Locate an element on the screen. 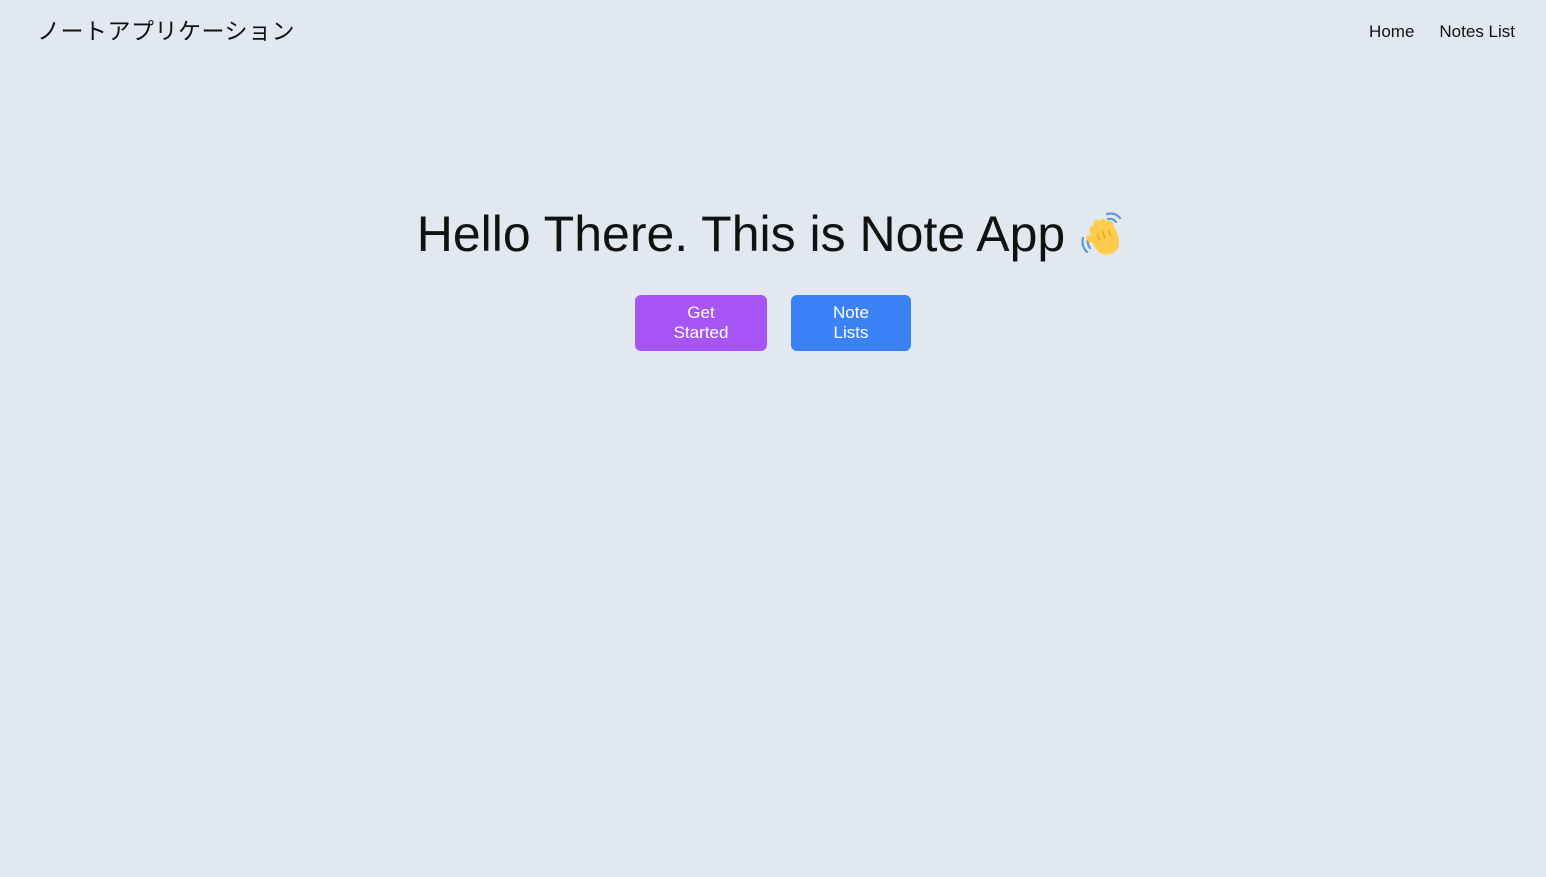 The image size is (1546, 877). waving-hand-icon is located at coordinates (1103, 234).